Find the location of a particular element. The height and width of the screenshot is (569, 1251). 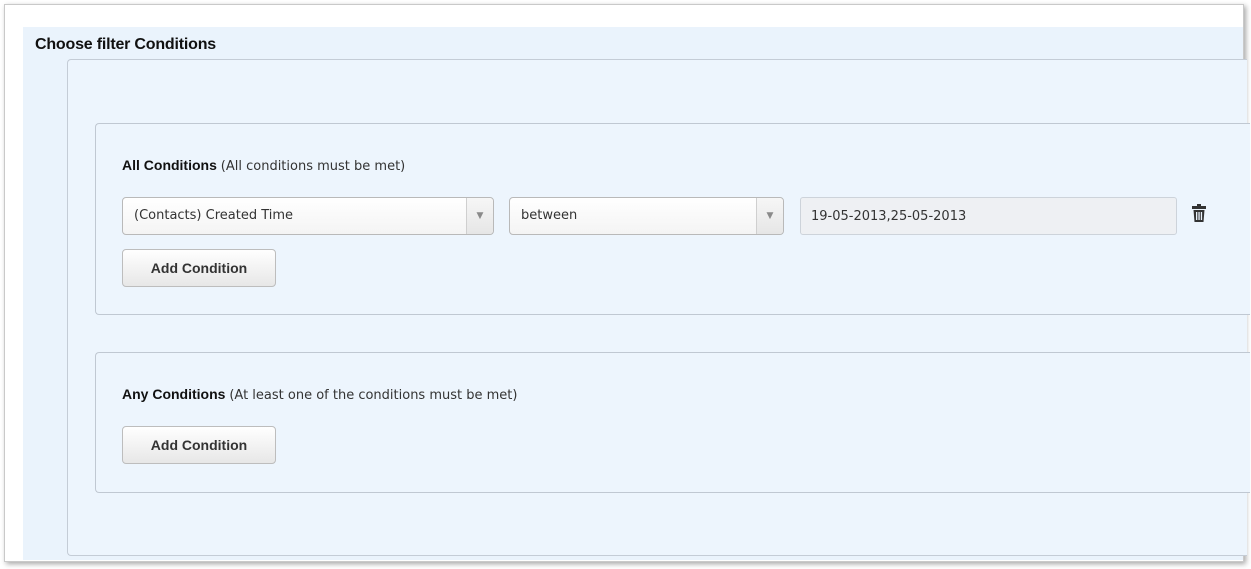

all-conditions-label: All Conditions is located at coordinates (169, 165).